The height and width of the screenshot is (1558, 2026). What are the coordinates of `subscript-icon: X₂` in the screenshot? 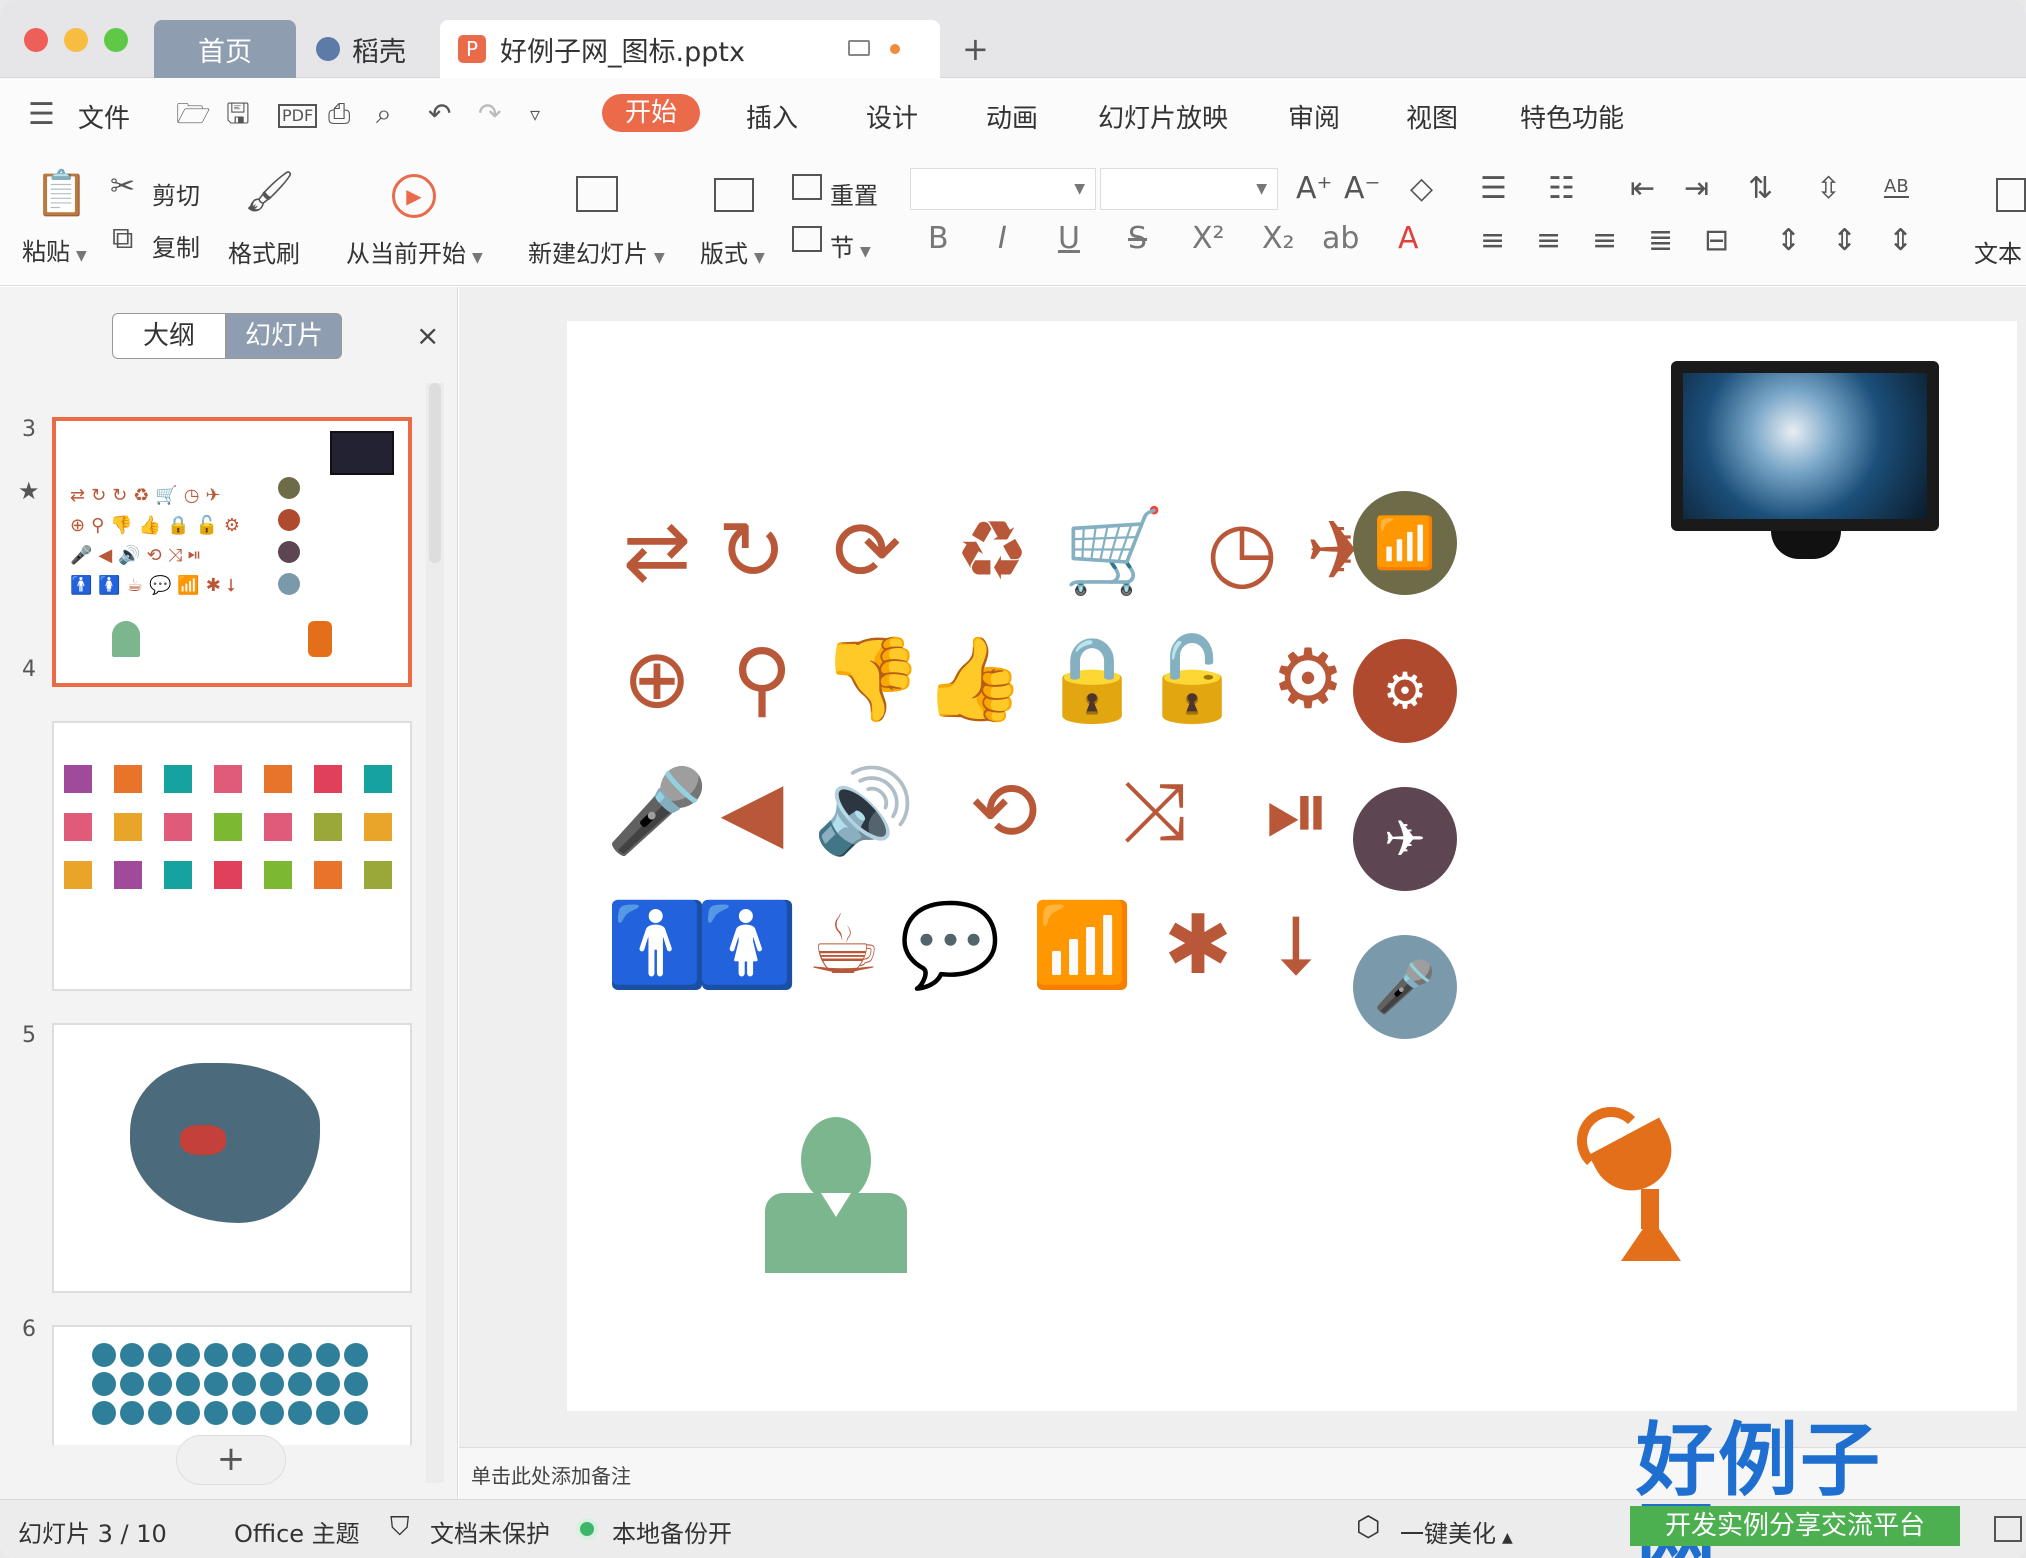 It's located at (1278, 239).